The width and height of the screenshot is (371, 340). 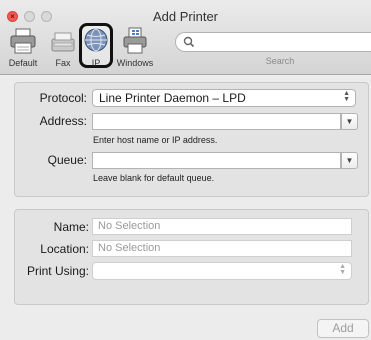 What do you see at coordinates (189, 42) in the screenshot?
I see `magnifier-icon` at bounding box center [189, 42].